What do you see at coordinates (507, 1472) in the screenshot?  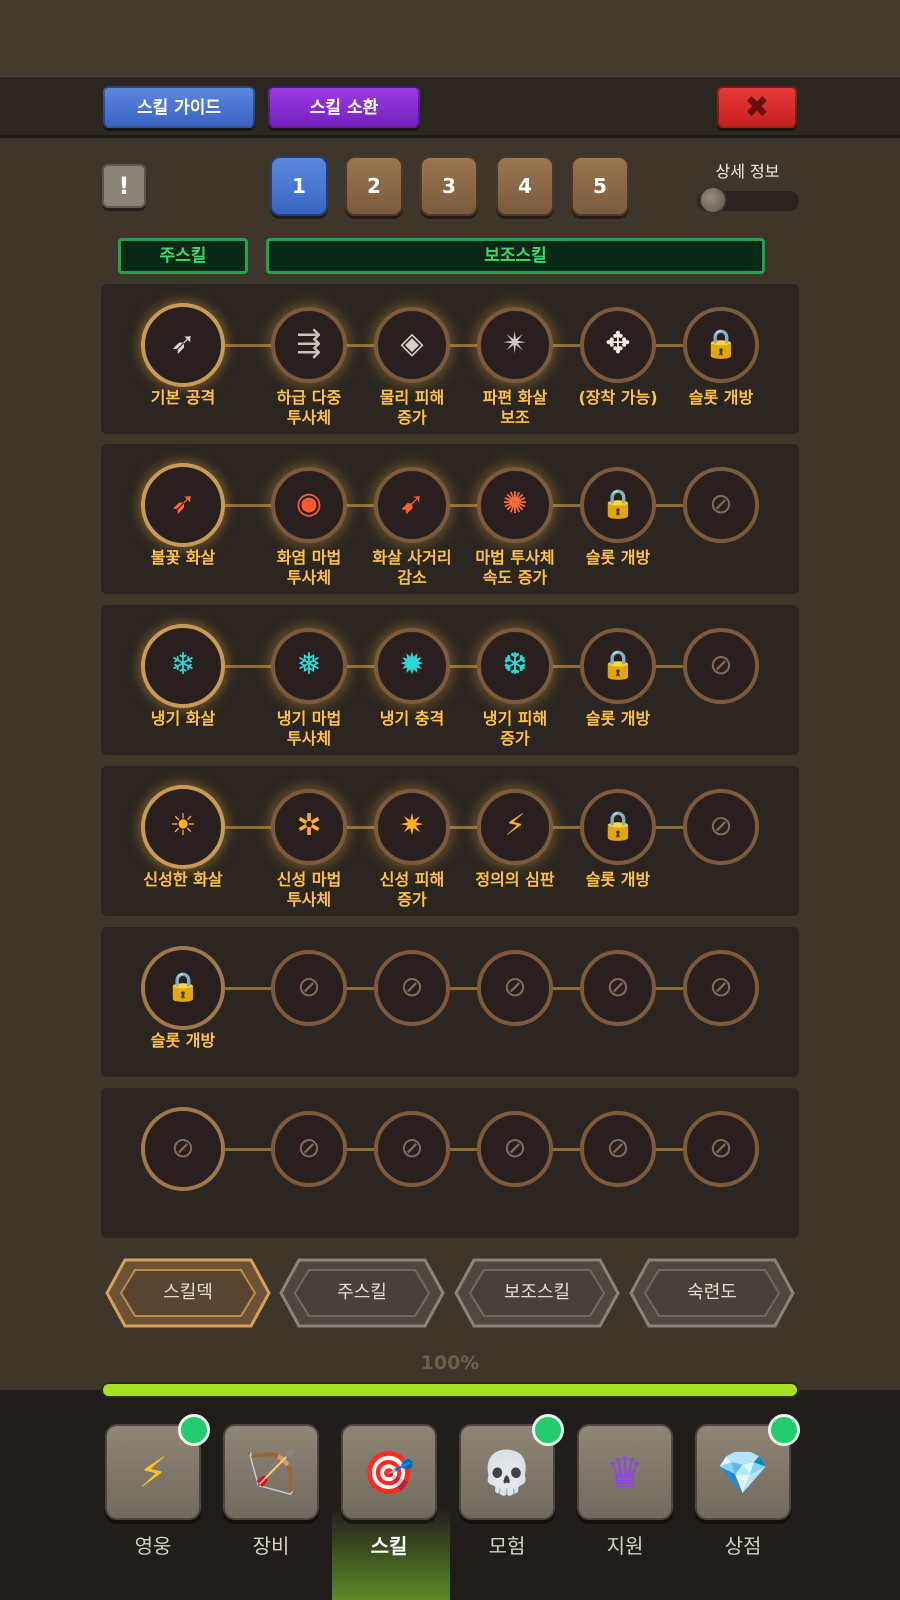 I see `skull-icon: 💀` at bounding box center [507, 1472].